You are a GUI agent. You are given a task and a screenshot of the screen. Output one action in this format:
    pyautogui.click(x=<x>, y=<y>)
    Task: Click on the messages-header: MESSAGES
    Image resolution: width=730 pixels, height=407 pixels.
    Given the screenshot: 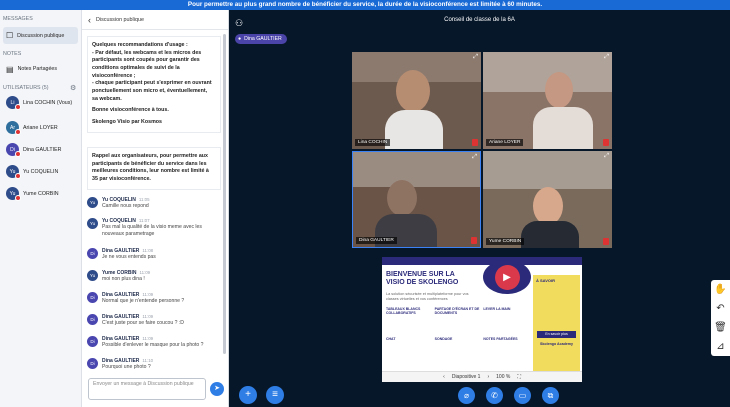 What is the action you would take?
    pyautogui.click(x=18, y=19)
    